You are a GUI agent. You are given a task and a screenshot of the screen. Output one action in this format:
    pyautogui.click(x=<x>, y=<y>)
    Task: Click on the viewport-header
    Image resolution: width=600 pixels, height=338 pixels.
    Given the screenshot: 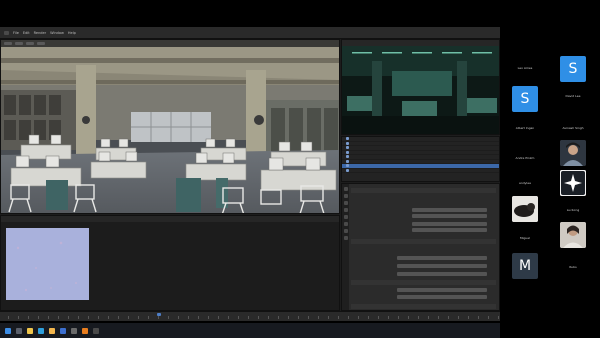 What is the action you would take?
    pyautogui.click(x=170, y=43)
    